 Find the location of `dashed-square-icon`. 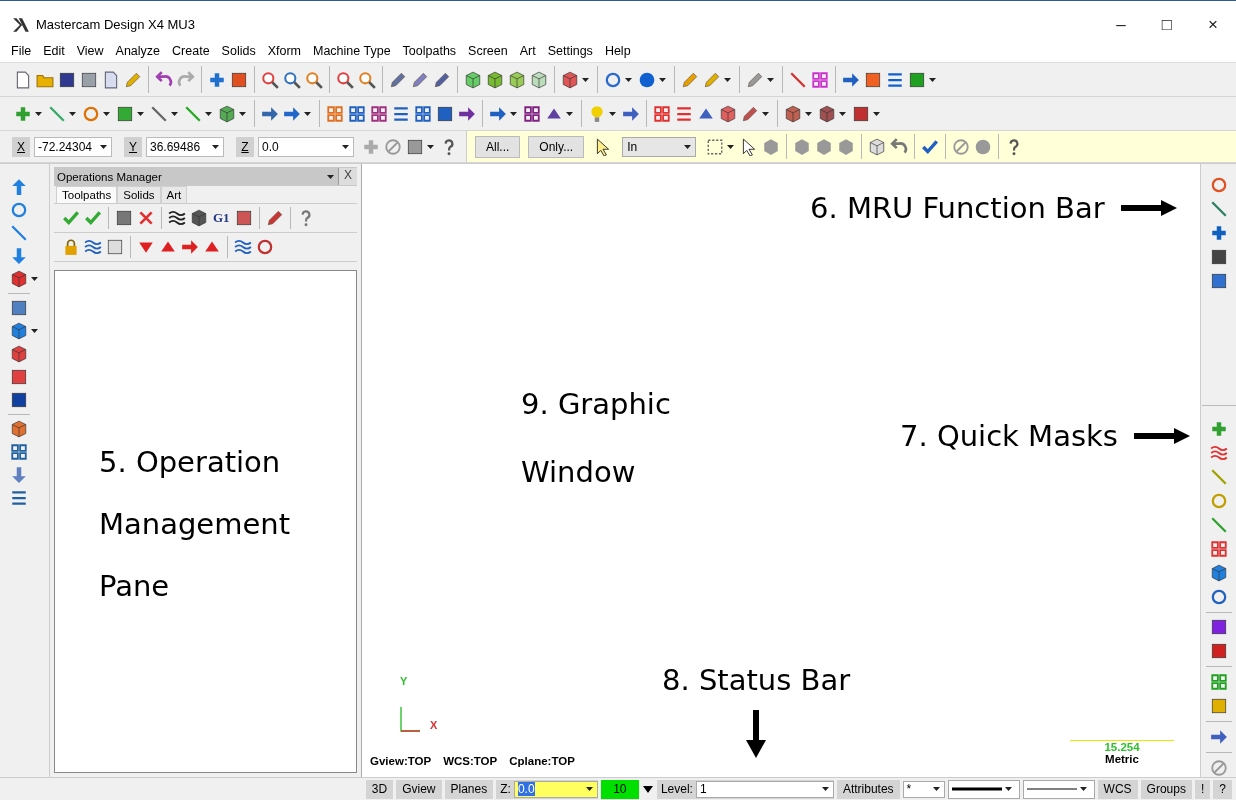

dashed-square-icon is located at coordinates (715, 146).